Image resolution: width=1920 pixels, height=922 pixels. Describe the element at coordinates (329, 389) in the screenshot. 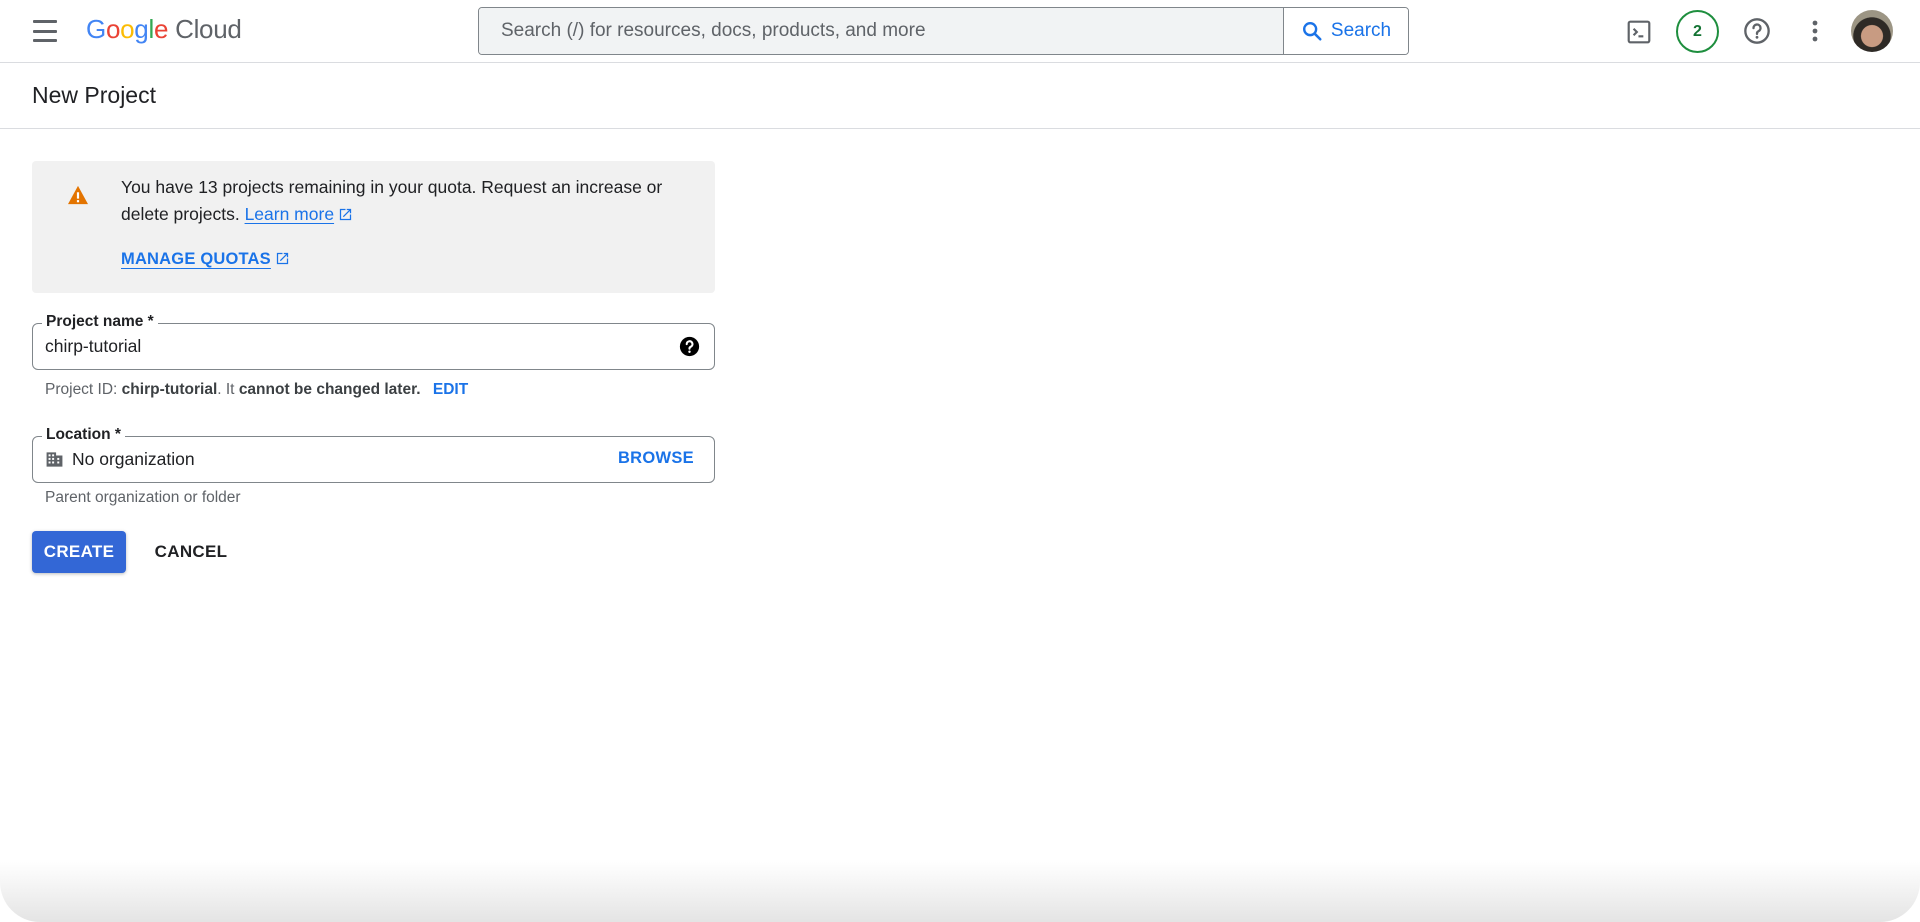

I see `project-id-warning: cannot be changed later.` at that location.